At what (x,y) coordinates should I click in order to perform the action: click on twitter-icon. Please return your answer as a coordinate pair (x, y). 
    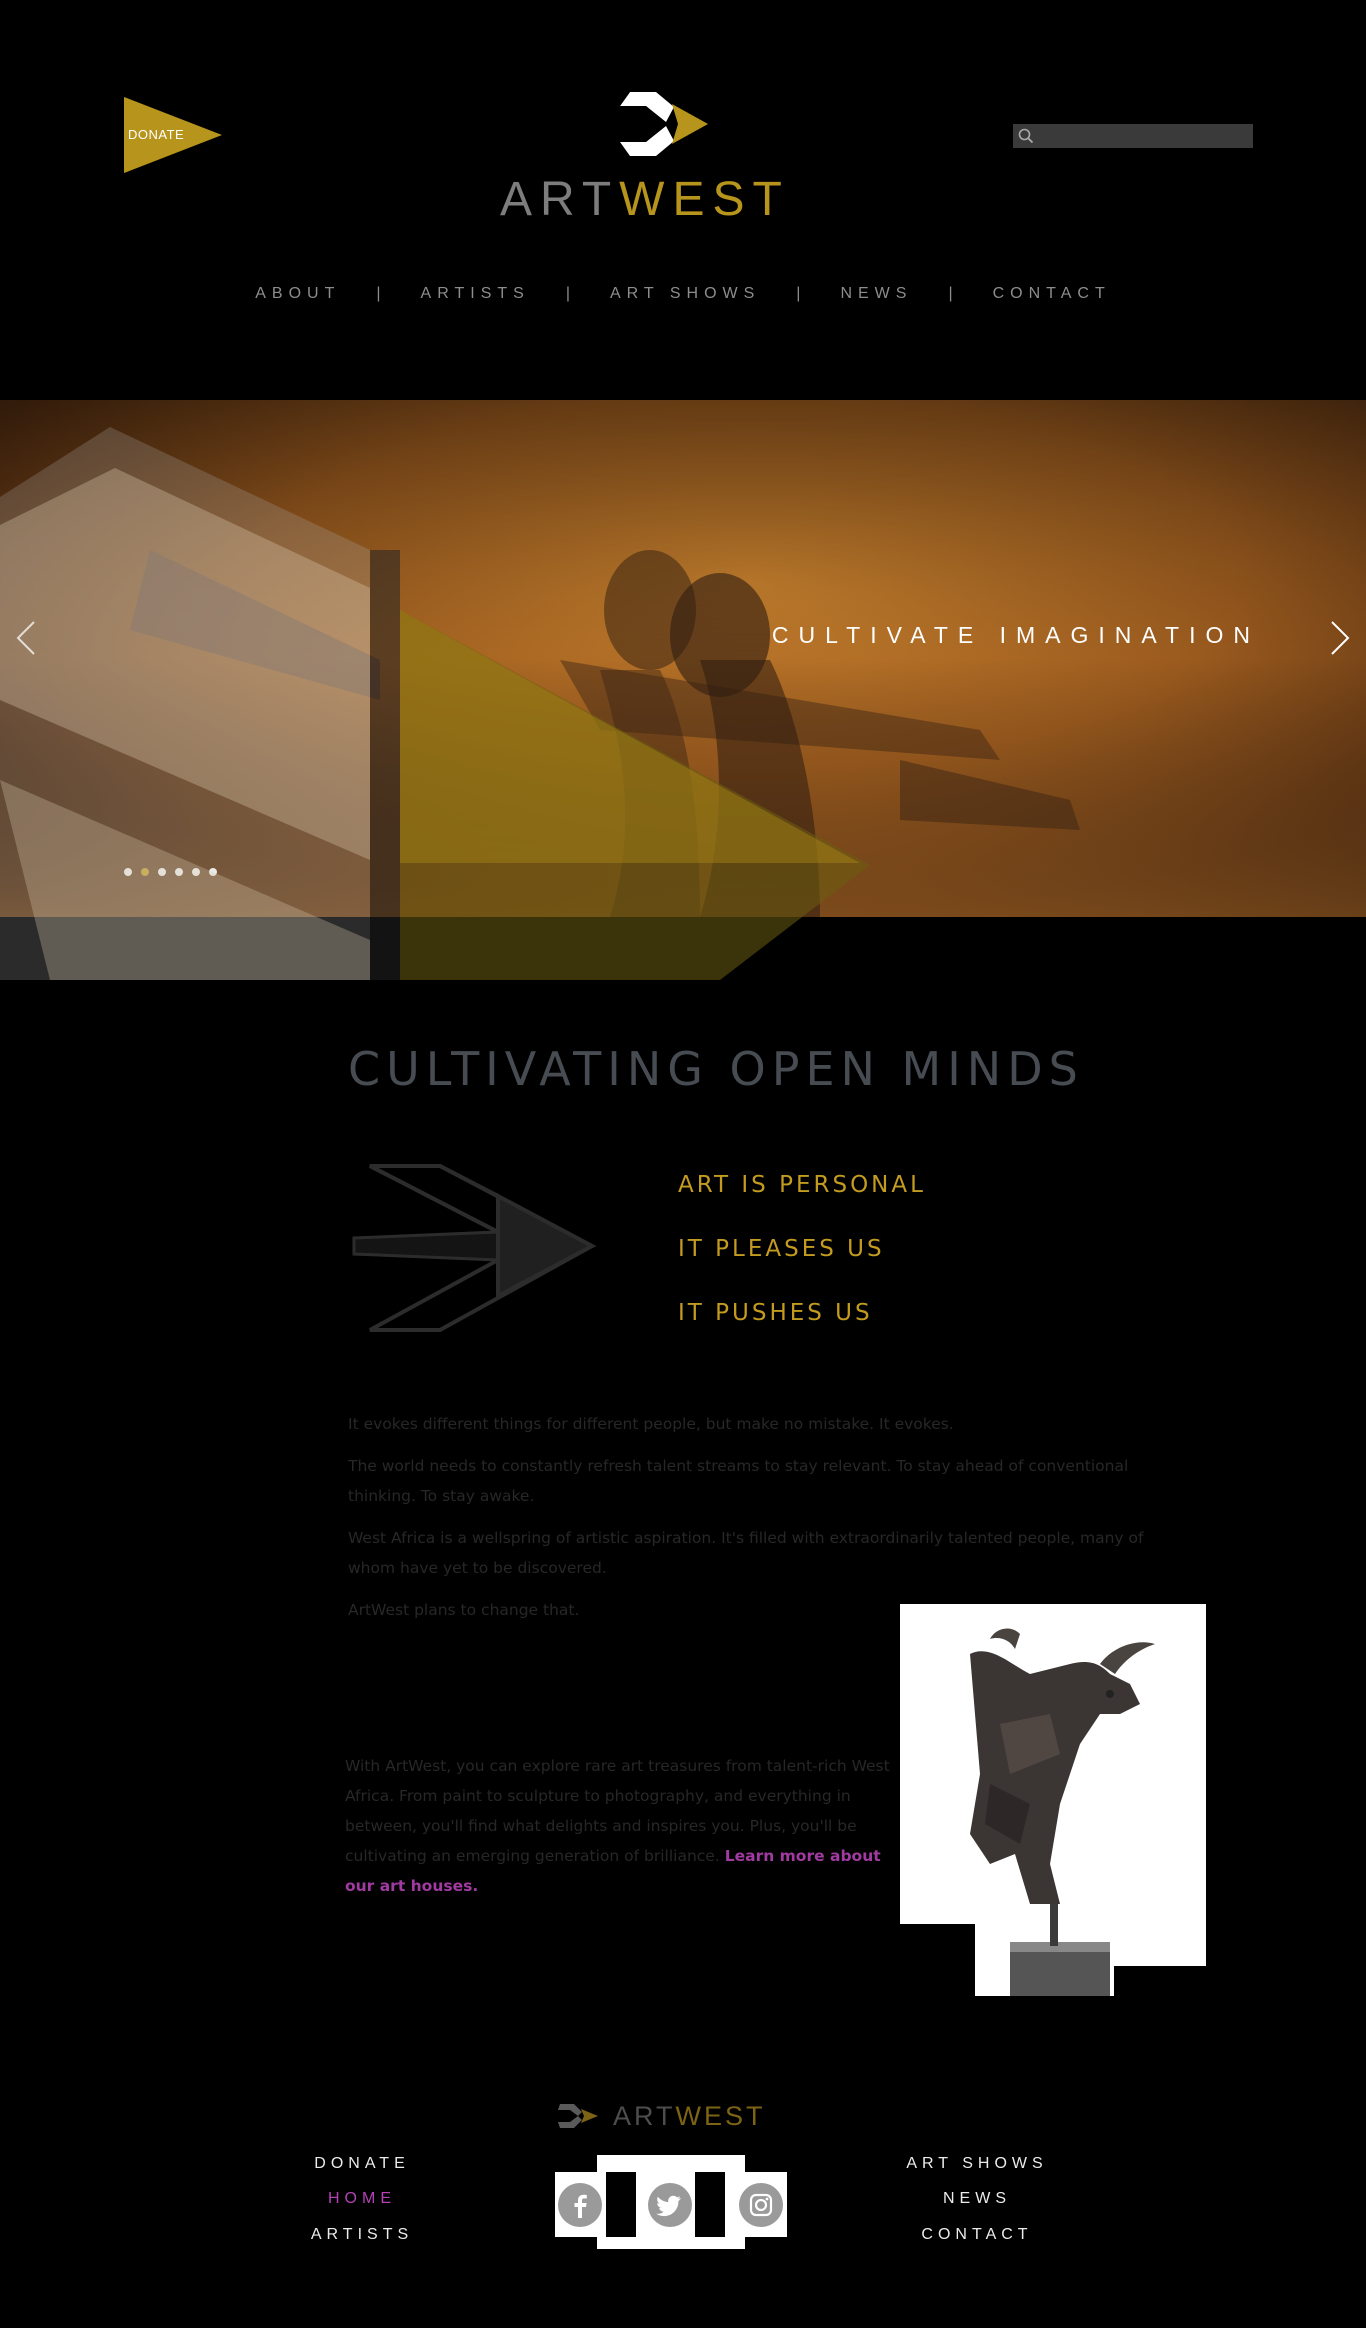
    Looking at the image, I should click on (670, 2205).